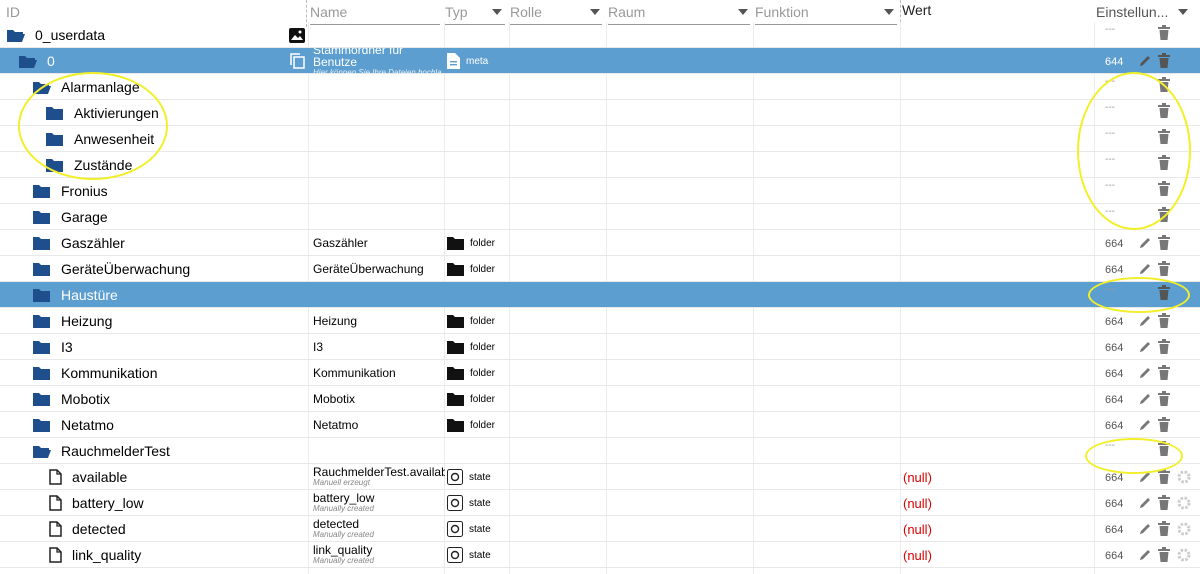 Image resolution: width=1200 pixels, height=574 pixels. I want to click on name-cell: I3, so click(379, 347).